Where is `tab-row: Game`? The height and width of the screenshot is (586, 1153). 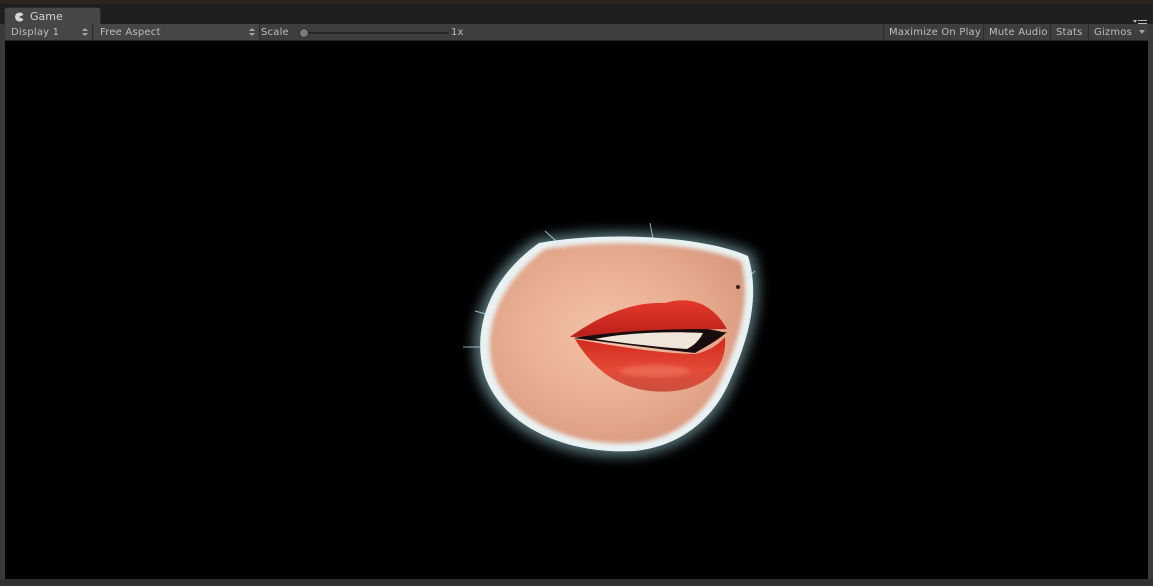 tab-row: Game is located at coordinates (576, 15).